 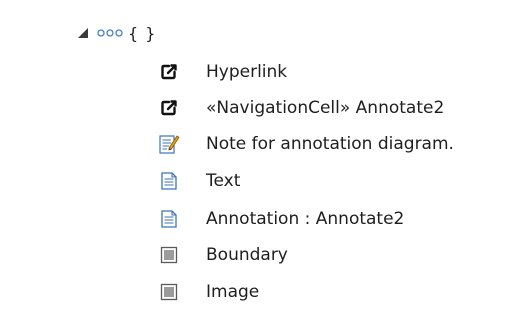 What do you see at coordinates (169, 144) in the screenshot?
I see `note-icon` at bounding box center [169, 144].